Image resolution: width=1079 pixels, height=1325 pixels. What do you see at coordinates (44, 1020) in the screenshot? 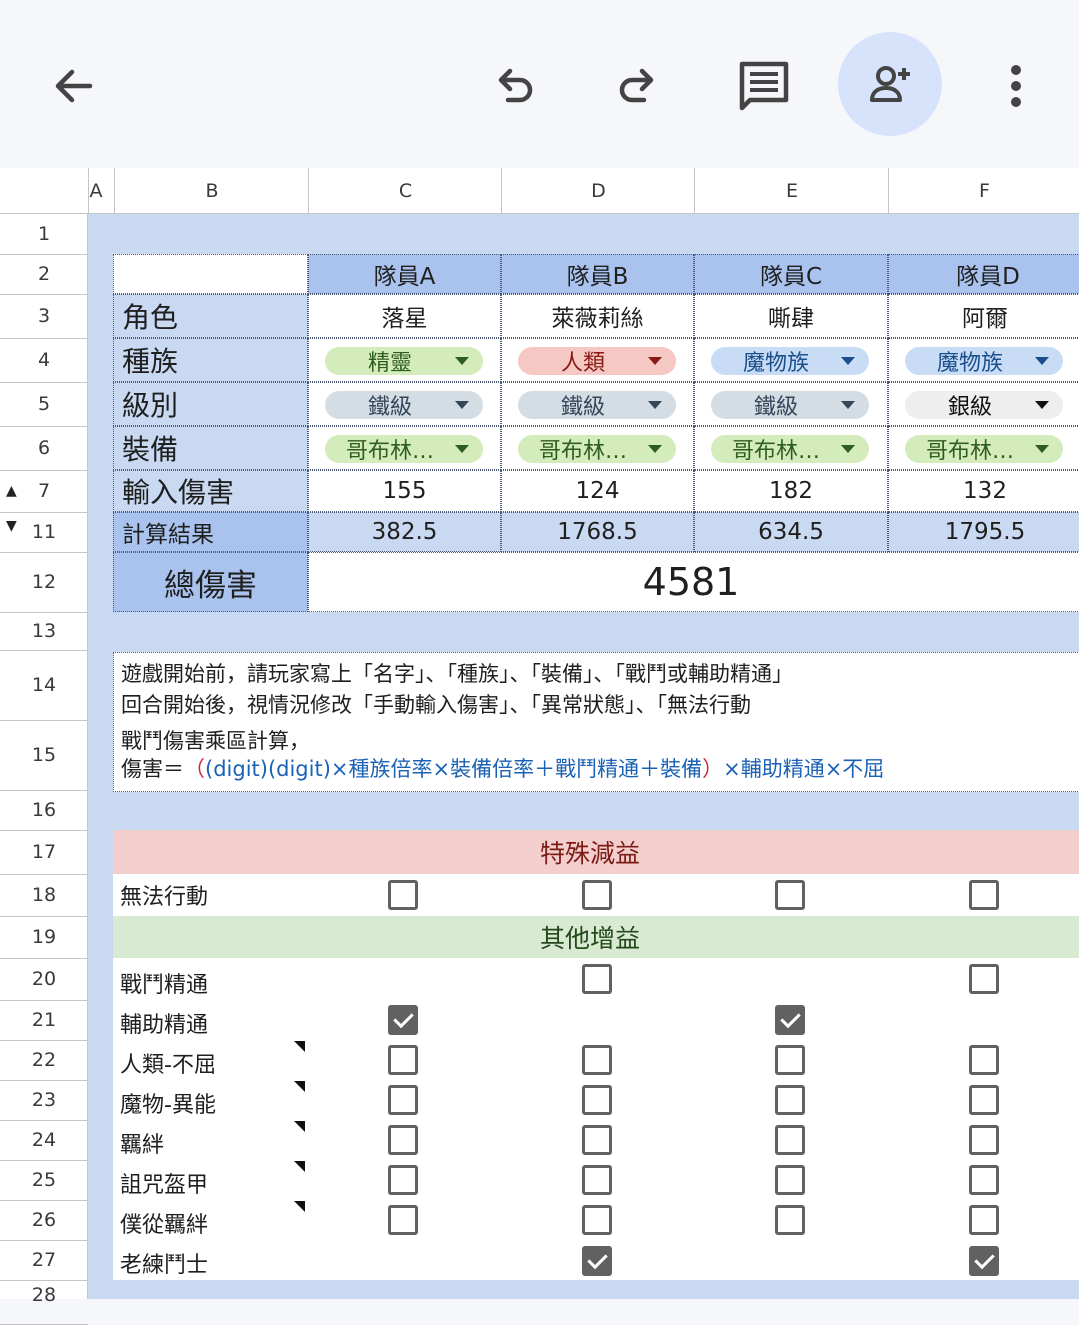
I see `row-header-21: 21` at bounding box center [44, 1020].